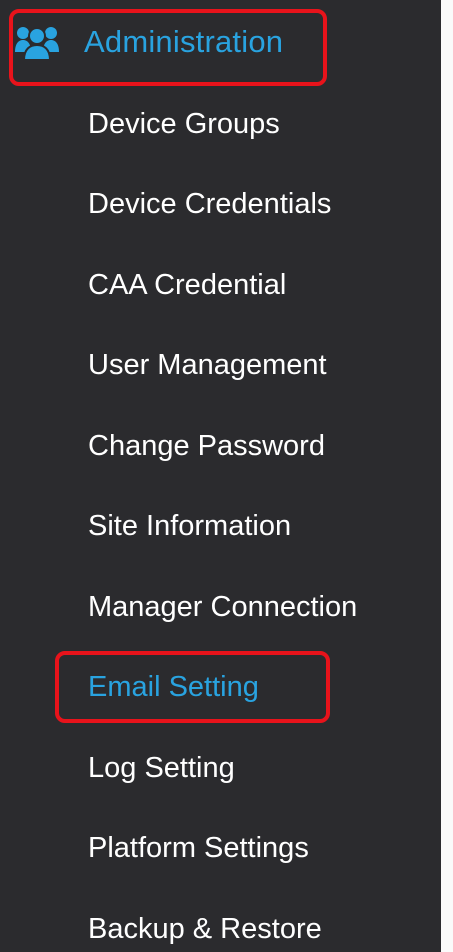  I want to click on nav-item-email-setting: Email Setting, so click(173, 687).